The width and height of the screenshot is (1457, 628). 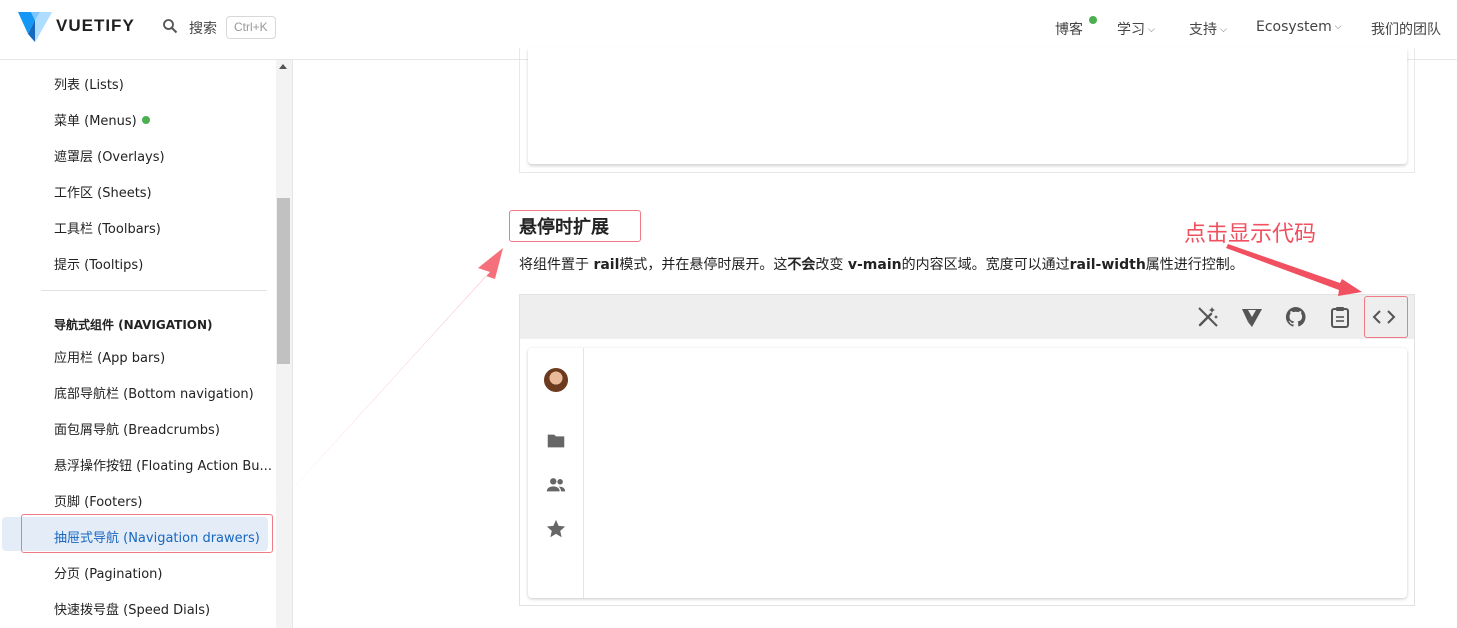 What do you see at coordinates (203, 28) in the screenshot?
I see `search-button: 搜索` at bounding box center [203, 28].